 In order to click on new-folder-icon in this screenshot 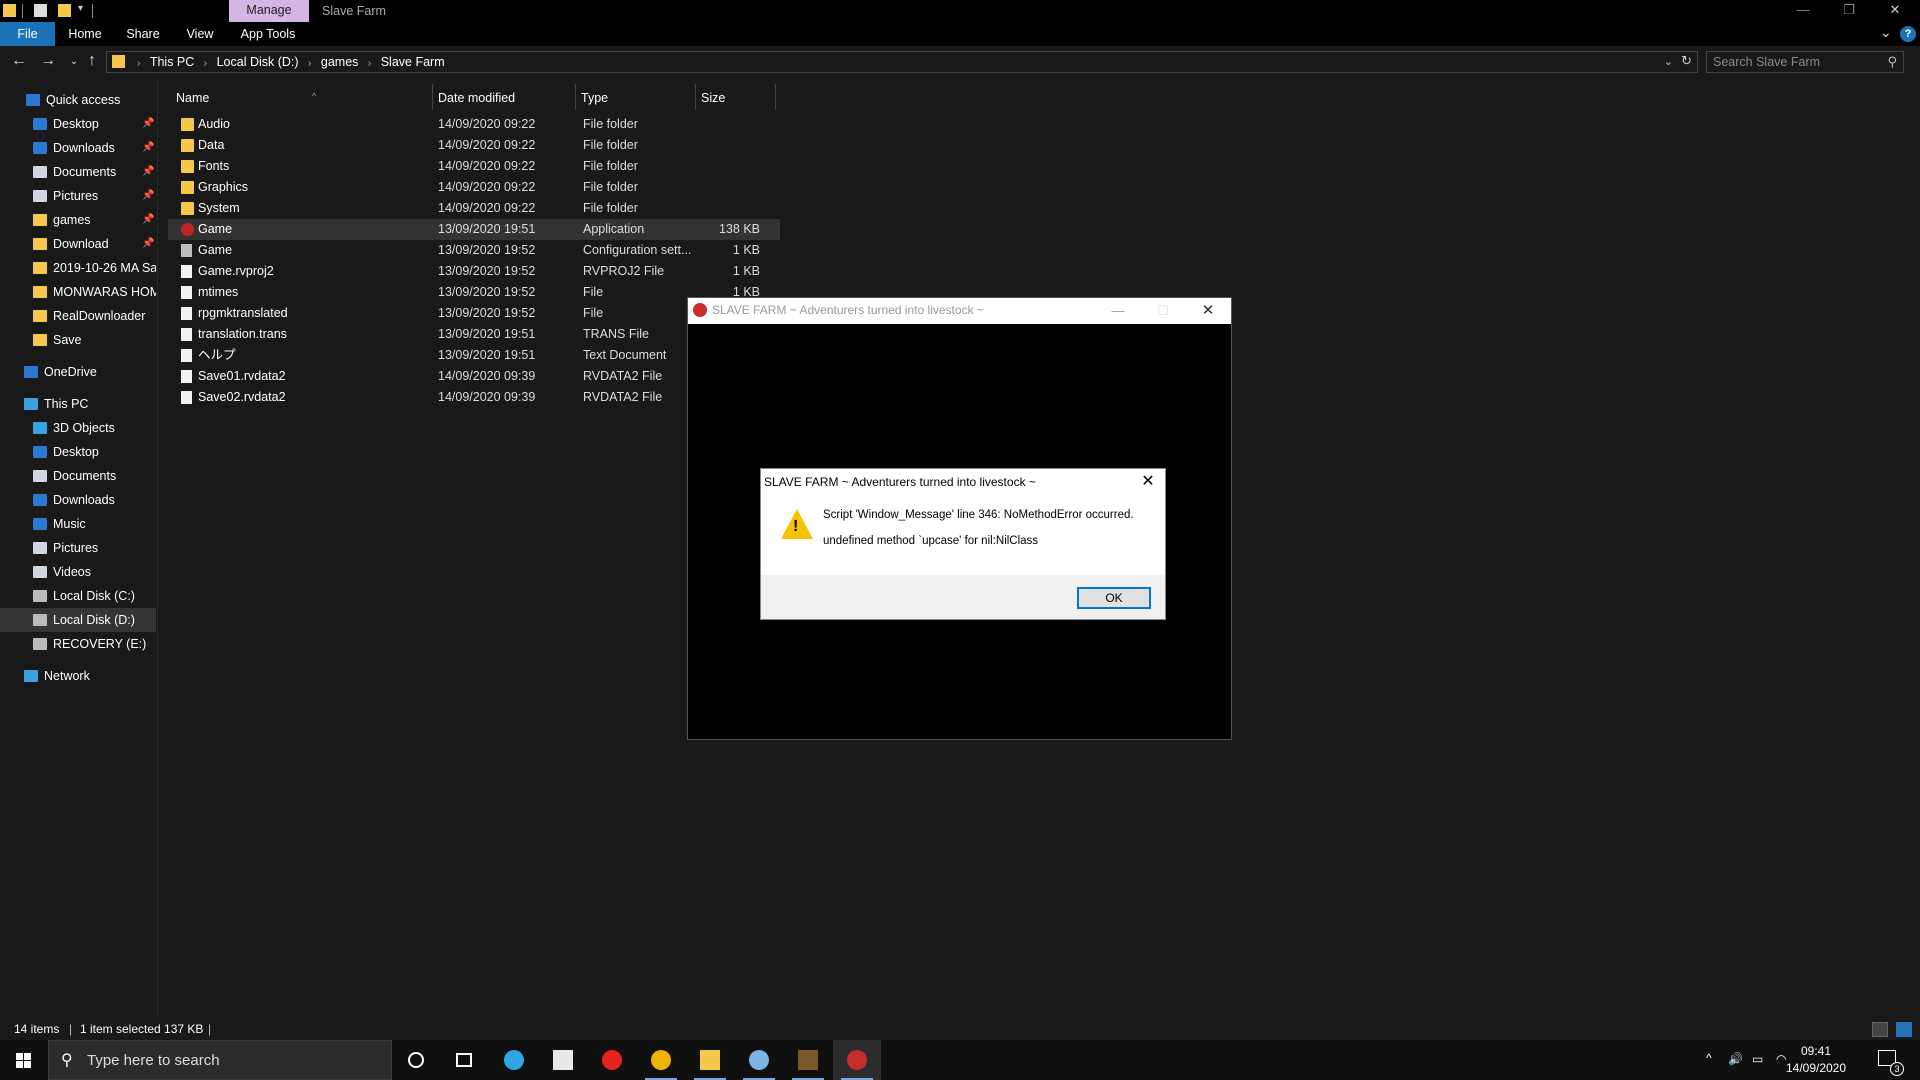, I will do `click(64, 10)`.